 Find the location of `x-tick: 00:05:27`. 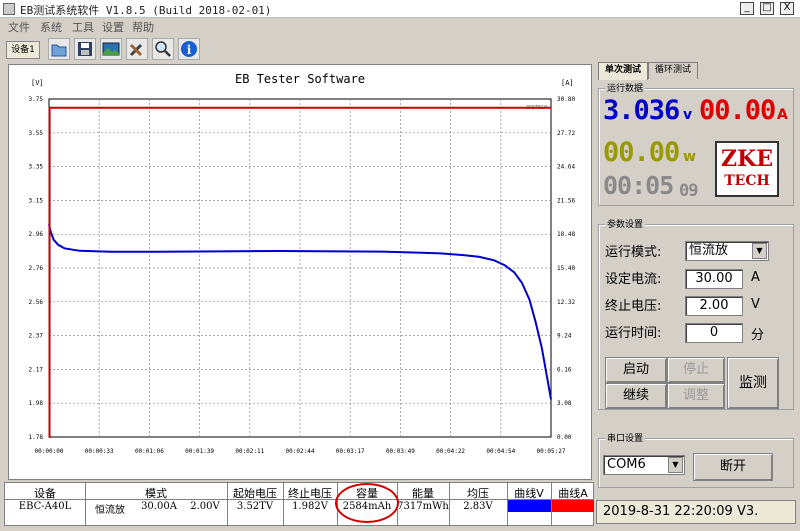

x-tick: 00:05:27 is located at coordinates (551, 451).